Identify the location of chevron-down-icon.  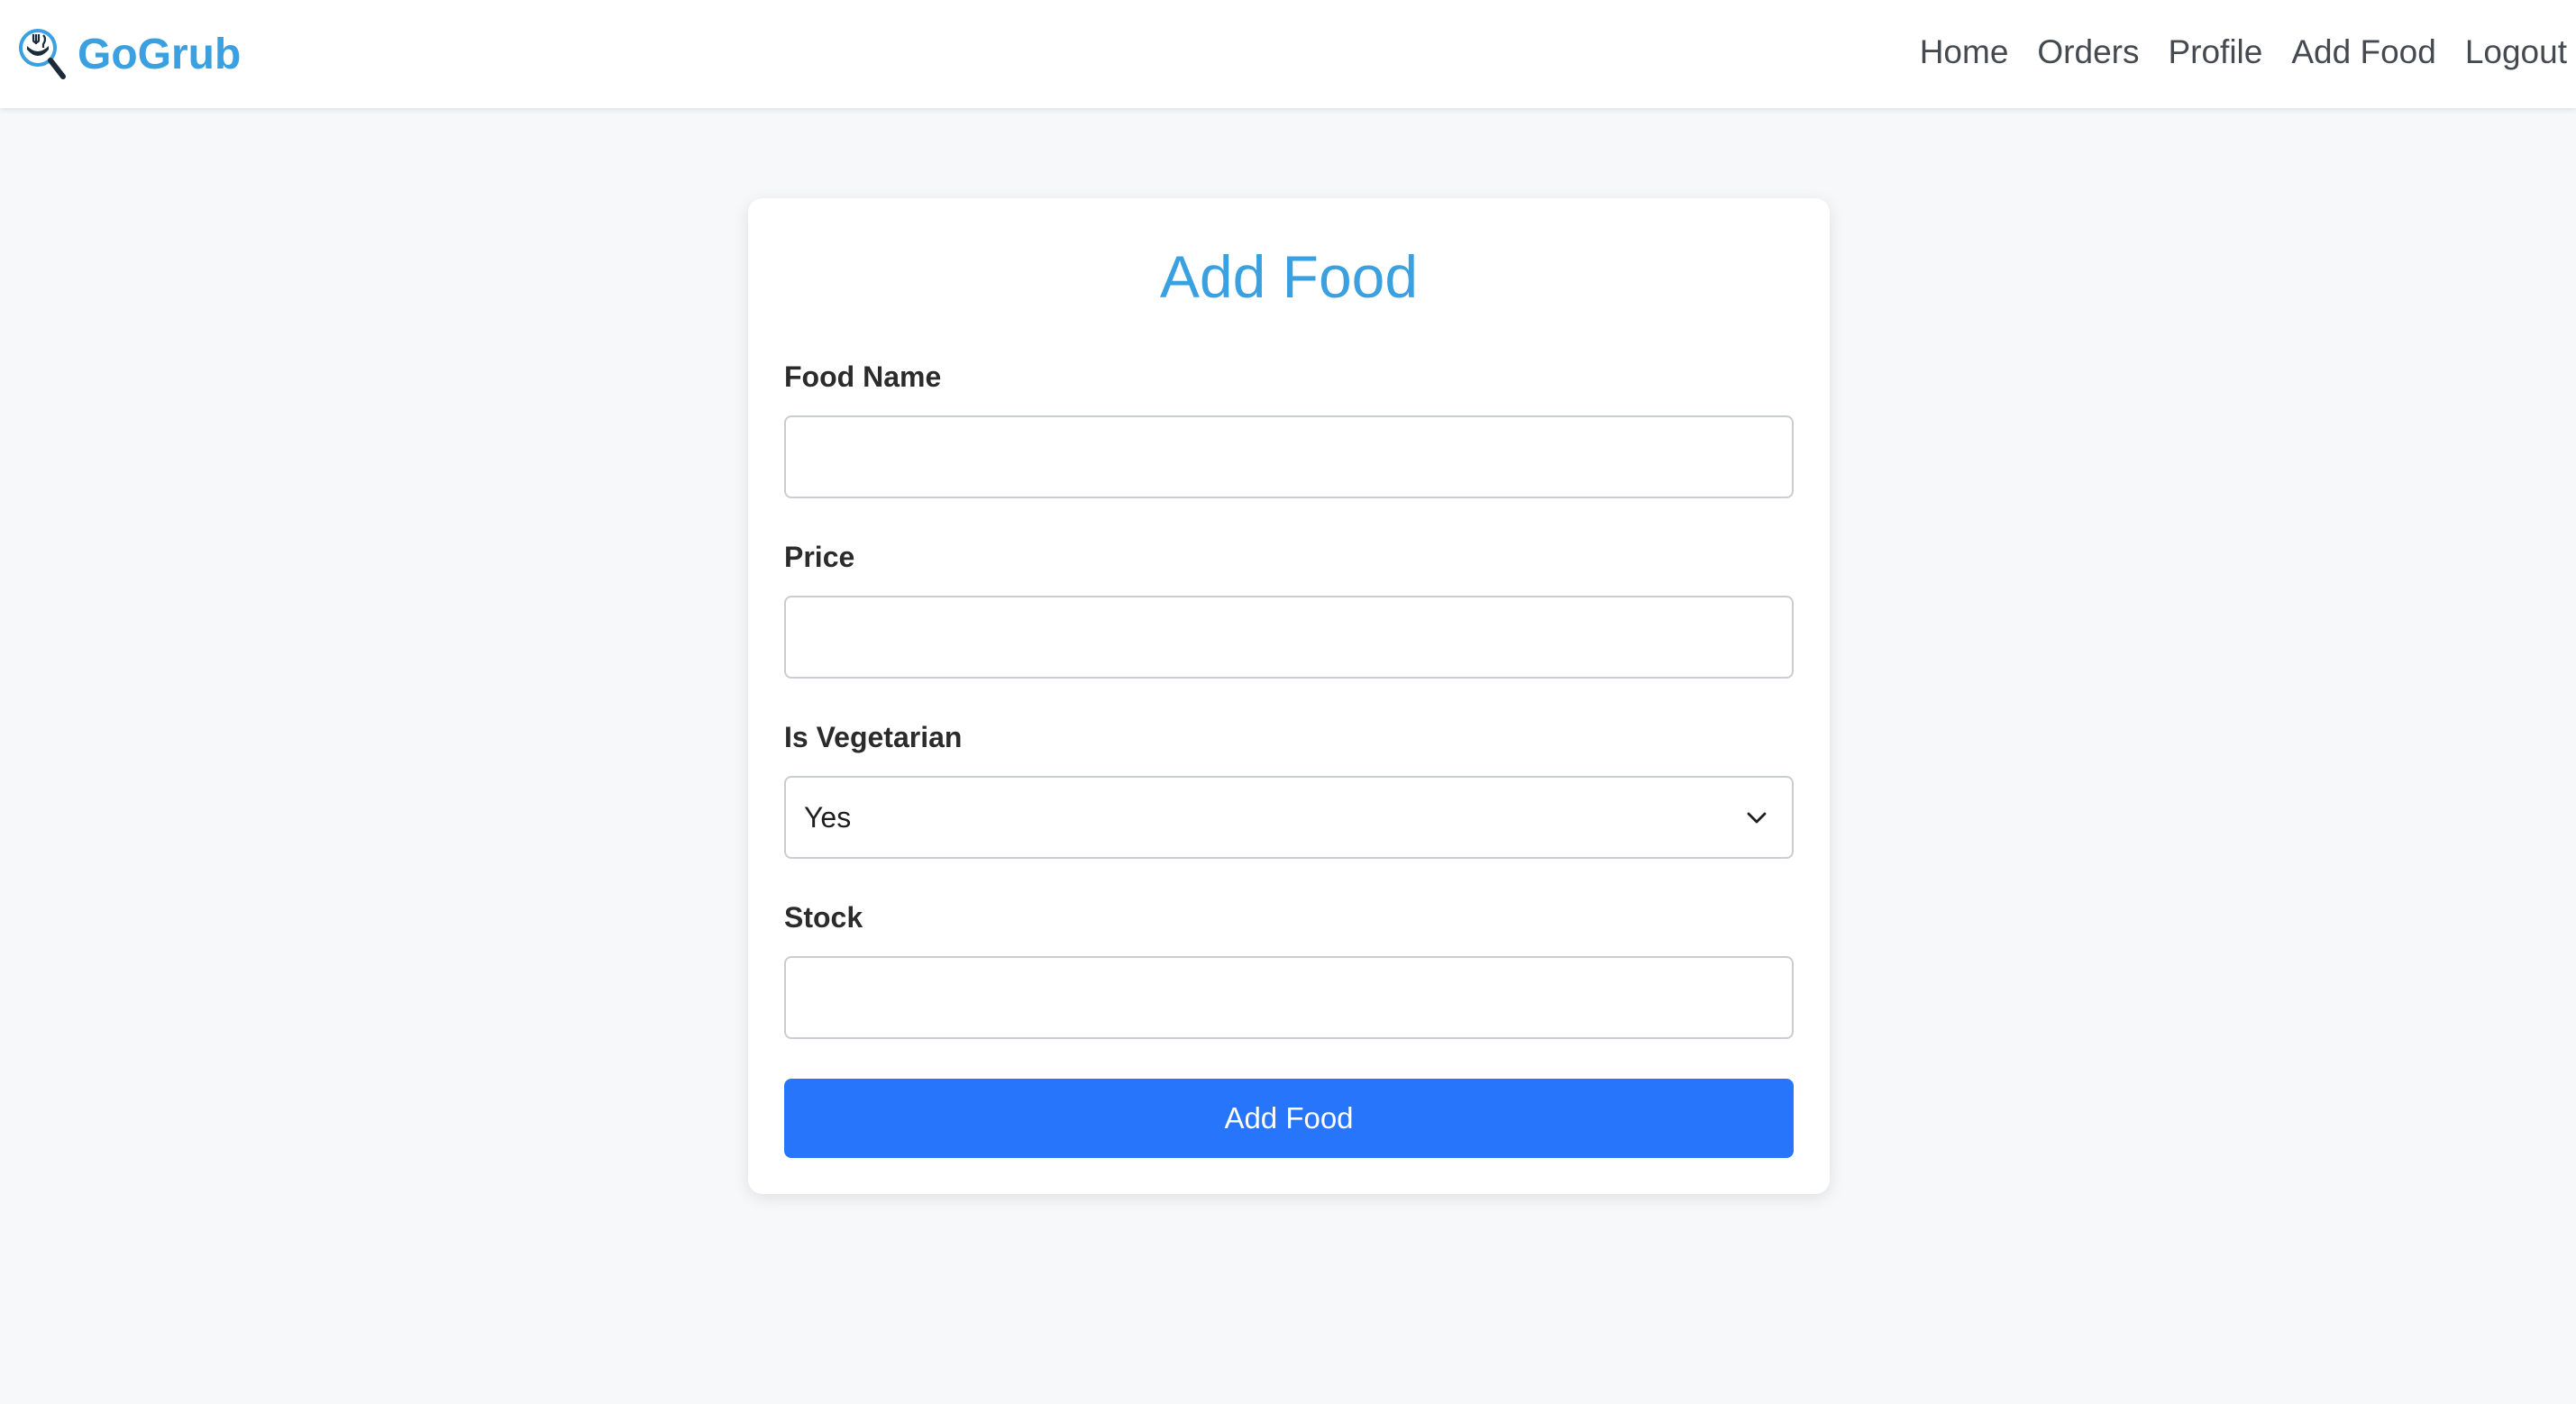
(1757, 818).